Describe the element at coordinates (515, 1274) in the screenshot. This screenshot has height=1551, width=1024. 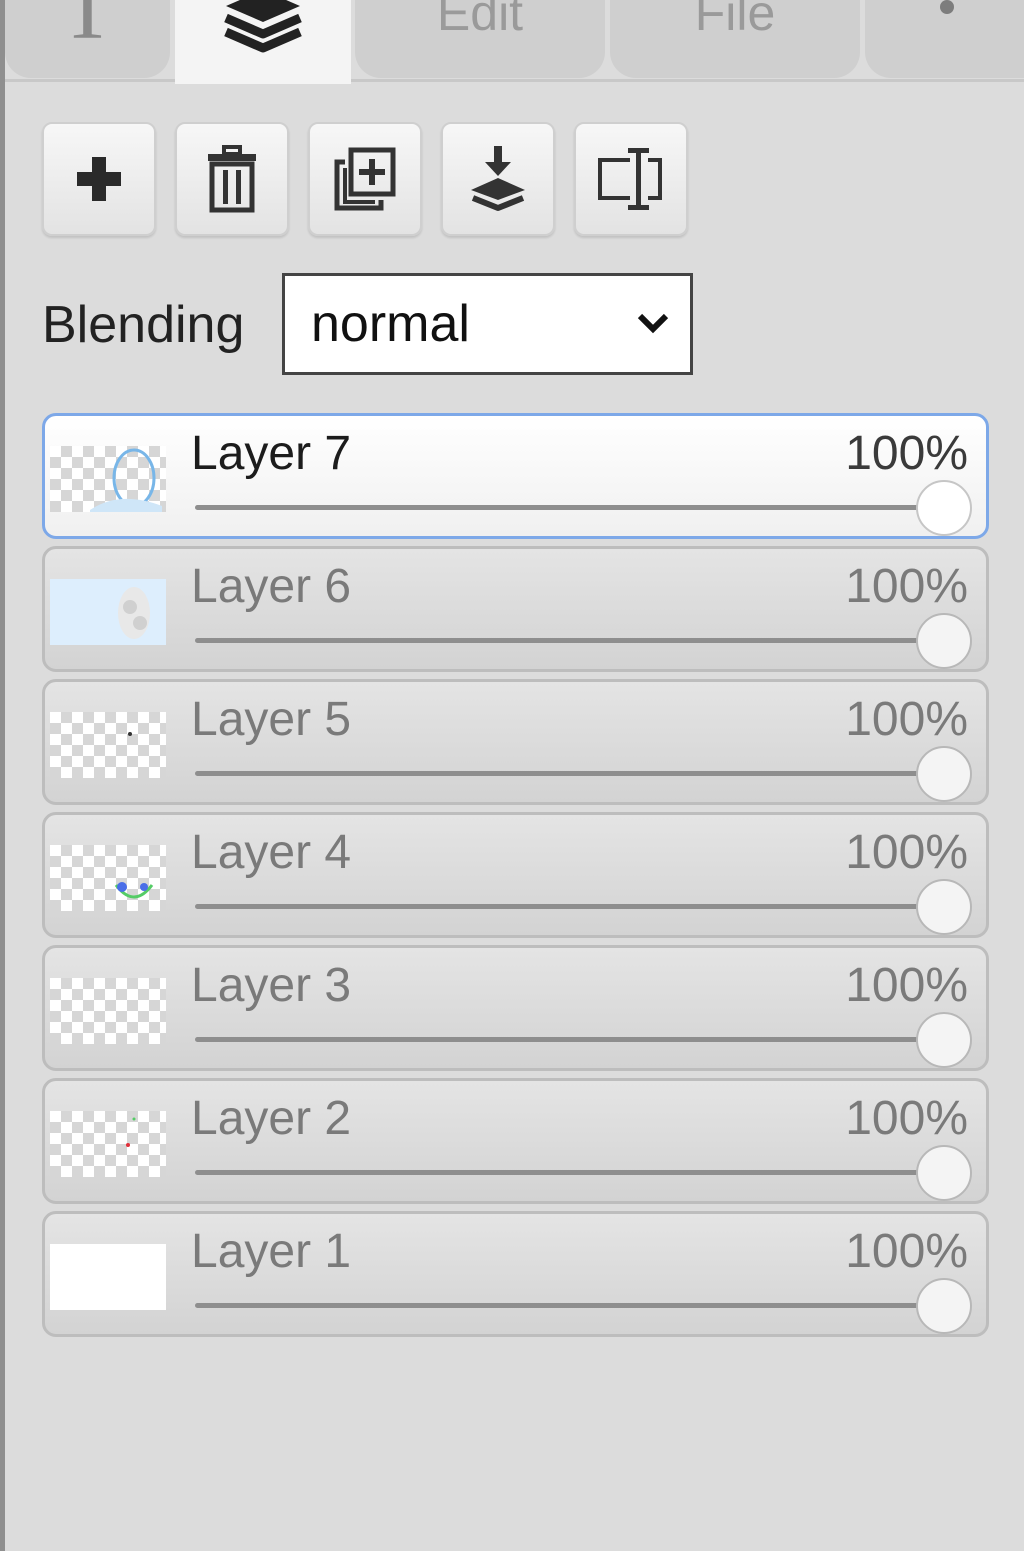
I see `layer-row-1: Layer 1 100%` at that location.